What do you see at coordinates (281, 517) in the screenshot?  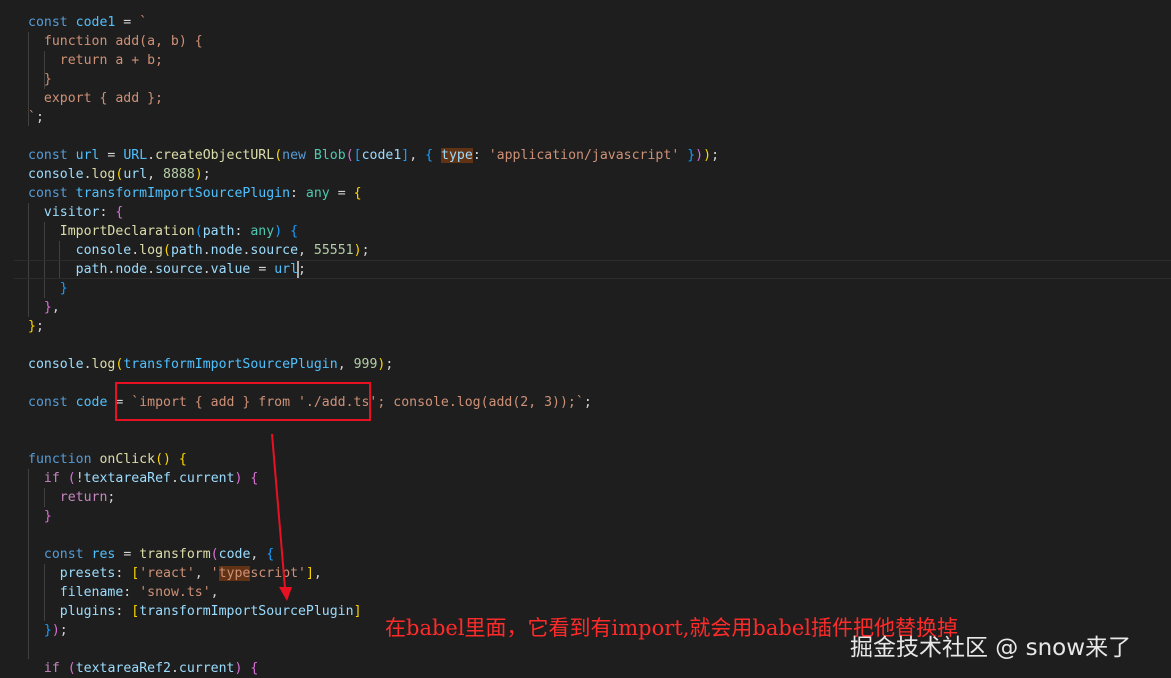 I see `annotation-arrow` at bounding box center [281, 517].